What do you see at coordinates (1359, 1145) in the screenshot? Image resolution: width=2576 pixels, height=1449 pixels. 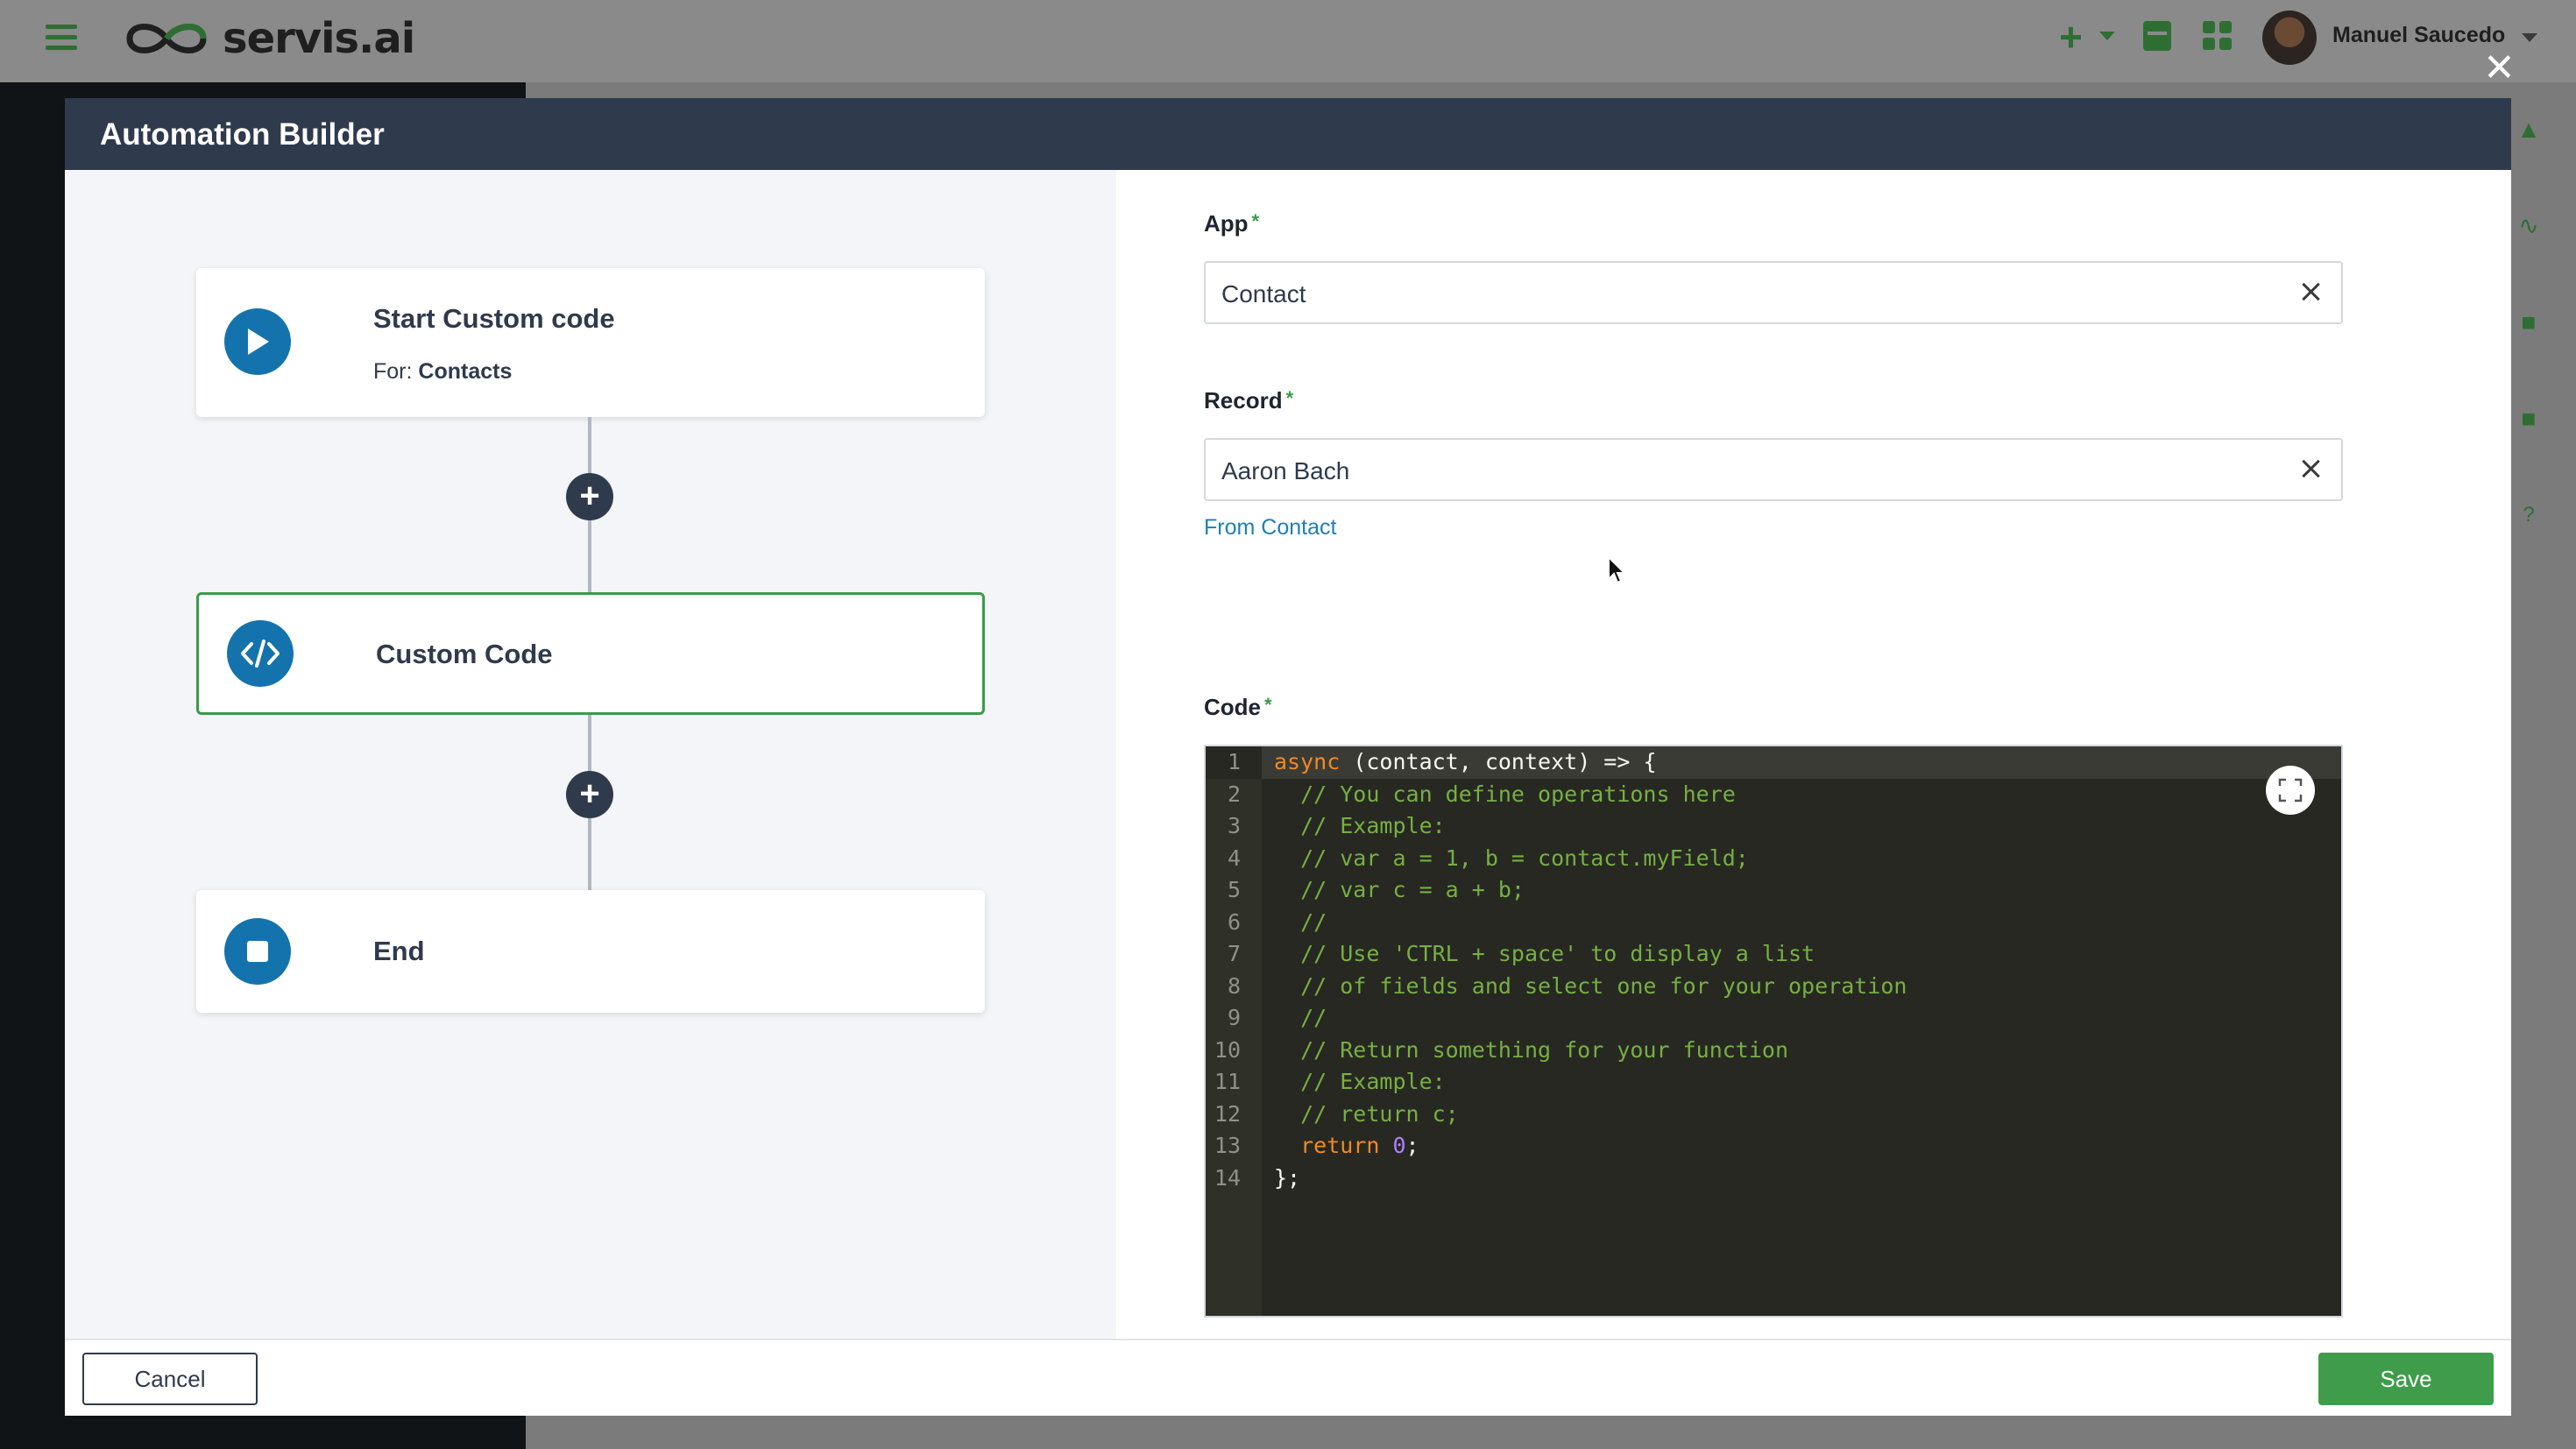 I see `code-line: return 0;` at bounding box center [1359, 1145].